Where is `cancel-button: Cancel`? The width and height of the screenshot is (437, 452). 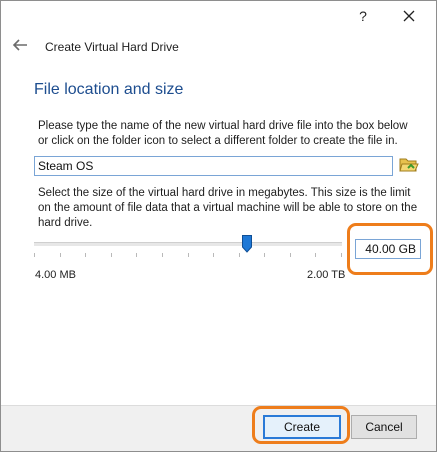 cancel-button: Cancel is located at coordinates (384, 427).